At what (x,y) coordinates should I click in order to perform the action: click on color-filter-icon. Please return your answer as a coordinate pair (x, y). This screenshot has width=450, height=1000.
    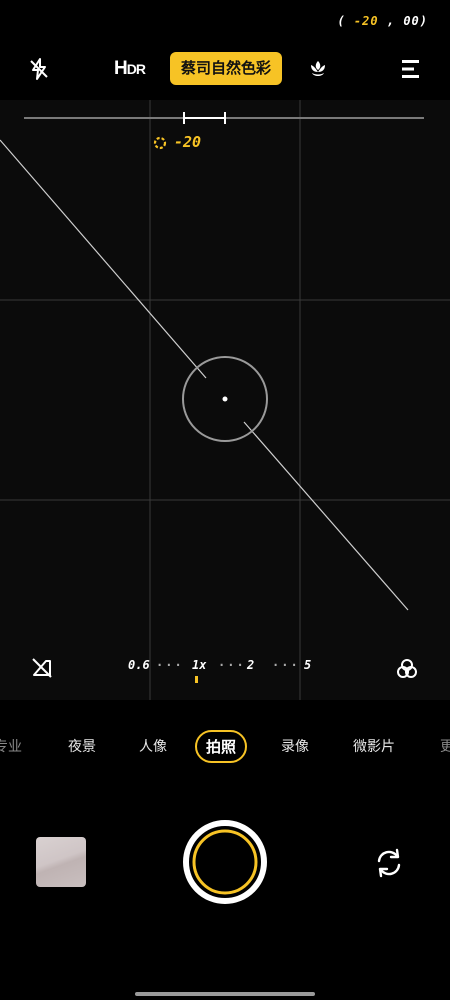
    Looking at the image, I should click on (407, 668).